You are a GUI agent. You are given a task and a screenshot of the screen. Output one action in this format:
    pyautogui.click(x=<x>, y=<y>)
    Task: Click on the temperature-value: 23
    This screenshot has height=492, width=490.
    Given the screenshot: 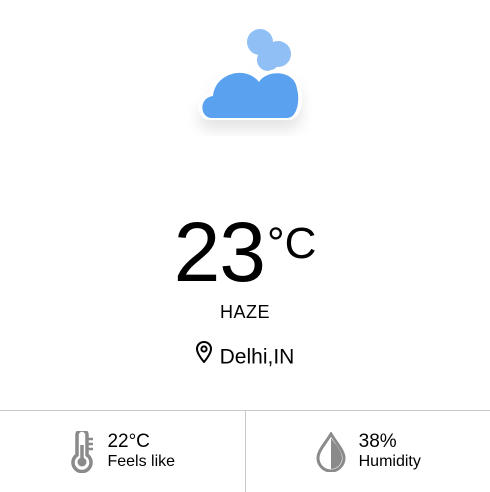 What is the action you would take?
    pyautogui.click(x=219, y=252)
    